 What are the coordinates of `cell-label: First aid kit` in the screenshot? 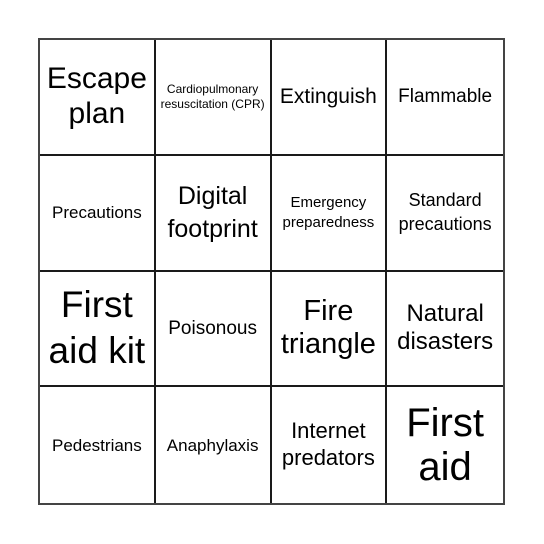 It's located at (97, 328).